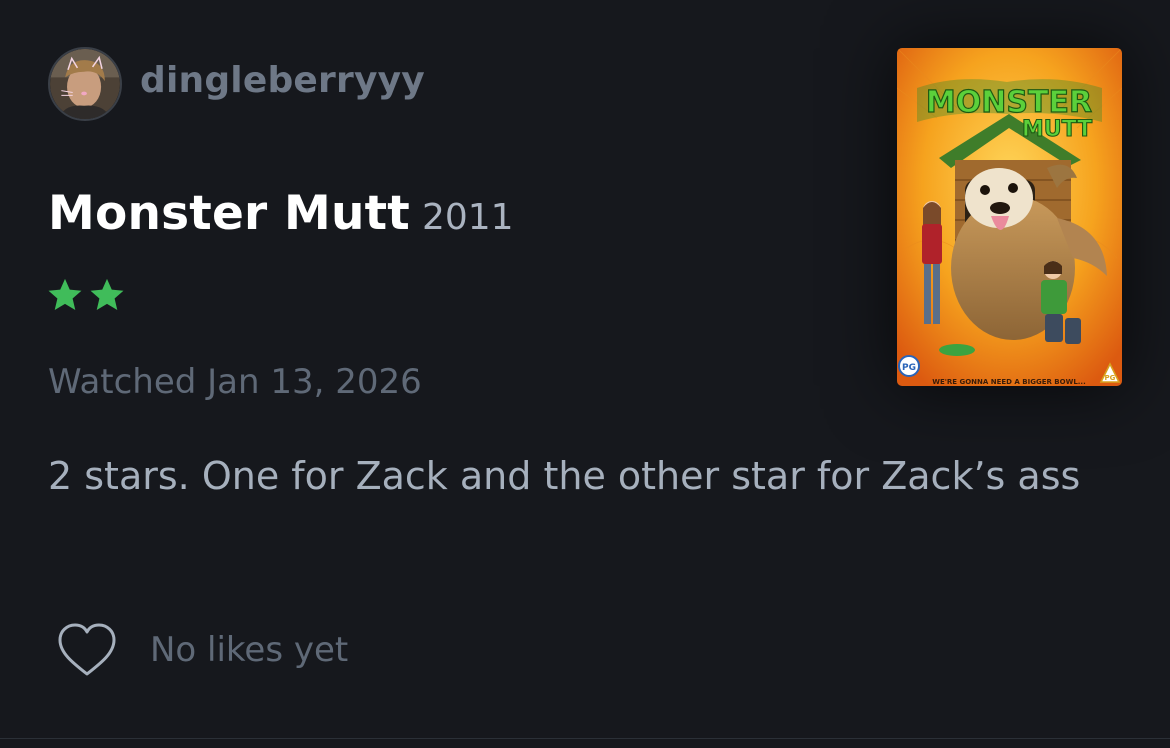 This screenshot has height=748, width=1170. I want to click on star-rating, so click(86, 295).